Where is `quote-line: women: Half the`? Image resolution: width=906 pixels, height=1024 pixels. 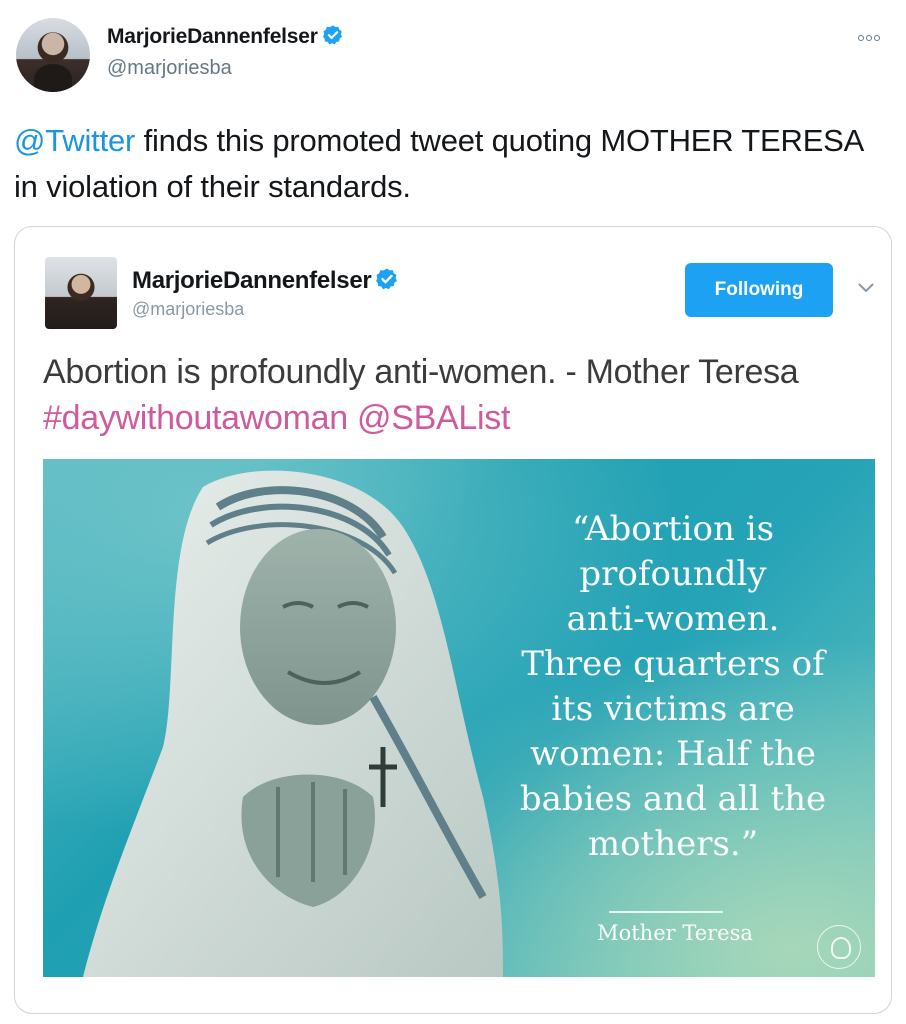 quote-line: women: Half the is located at coordinates (673, 754).